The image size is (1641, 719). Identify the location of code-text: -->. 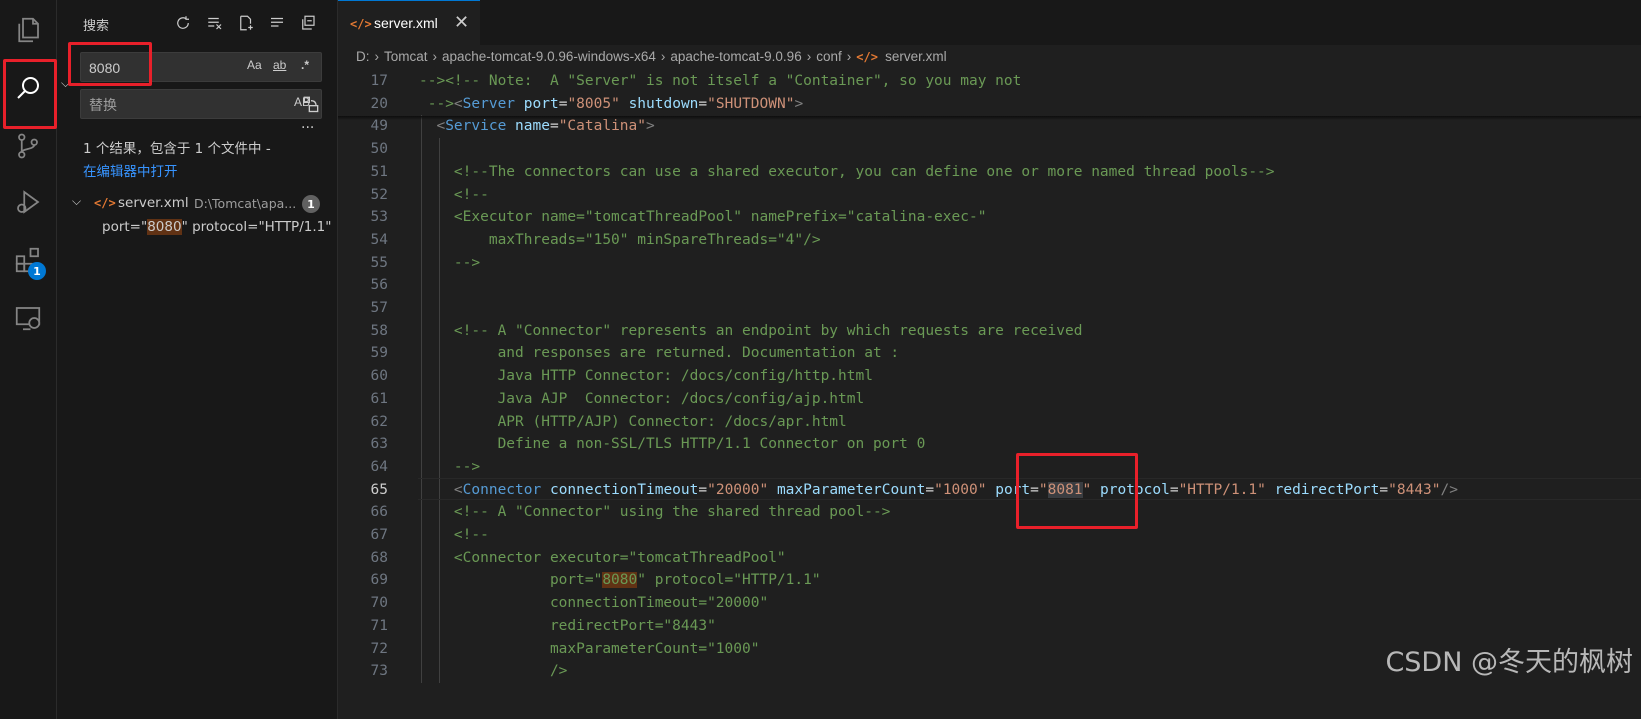
(450, 466).